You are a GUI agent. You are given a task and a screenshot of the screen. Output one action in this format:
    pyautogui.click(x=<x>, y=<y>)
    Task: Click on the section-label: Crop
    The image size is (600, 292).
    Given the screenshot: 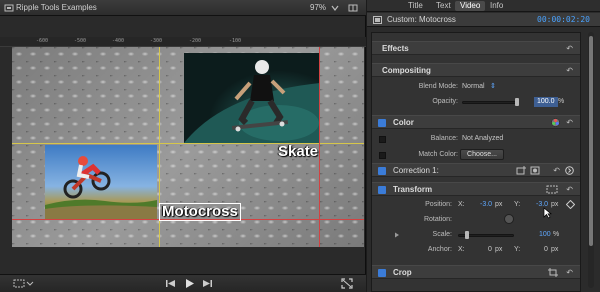 What is the action you would take?
    pyautogui.click(x=402, y=272)
    